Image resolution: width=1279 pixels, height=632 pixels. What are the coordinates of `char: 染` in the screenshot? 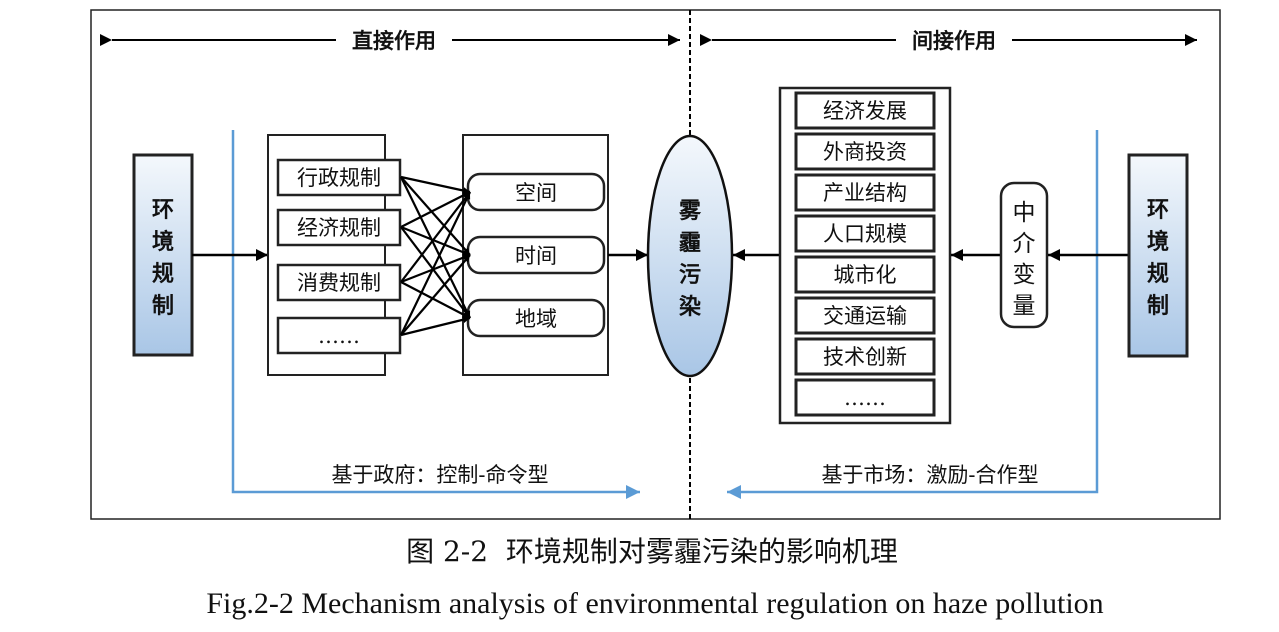 It's located at (690, 307).